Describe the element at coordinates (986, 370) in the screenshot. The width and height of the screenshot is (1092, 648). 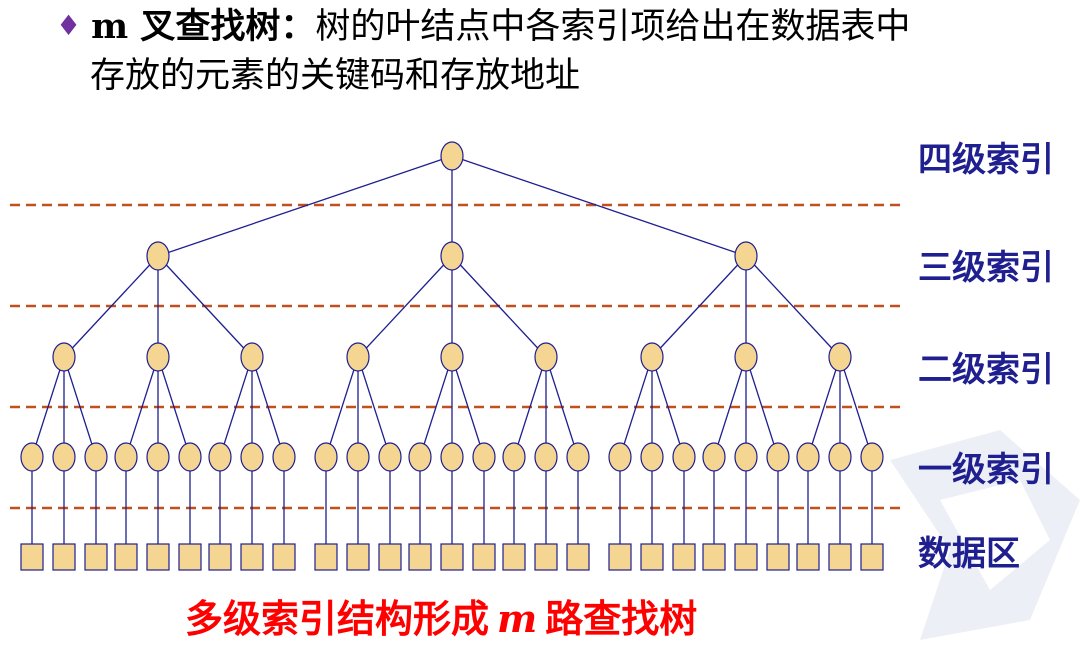
I see `level-label-2: 二级索引` at that location.